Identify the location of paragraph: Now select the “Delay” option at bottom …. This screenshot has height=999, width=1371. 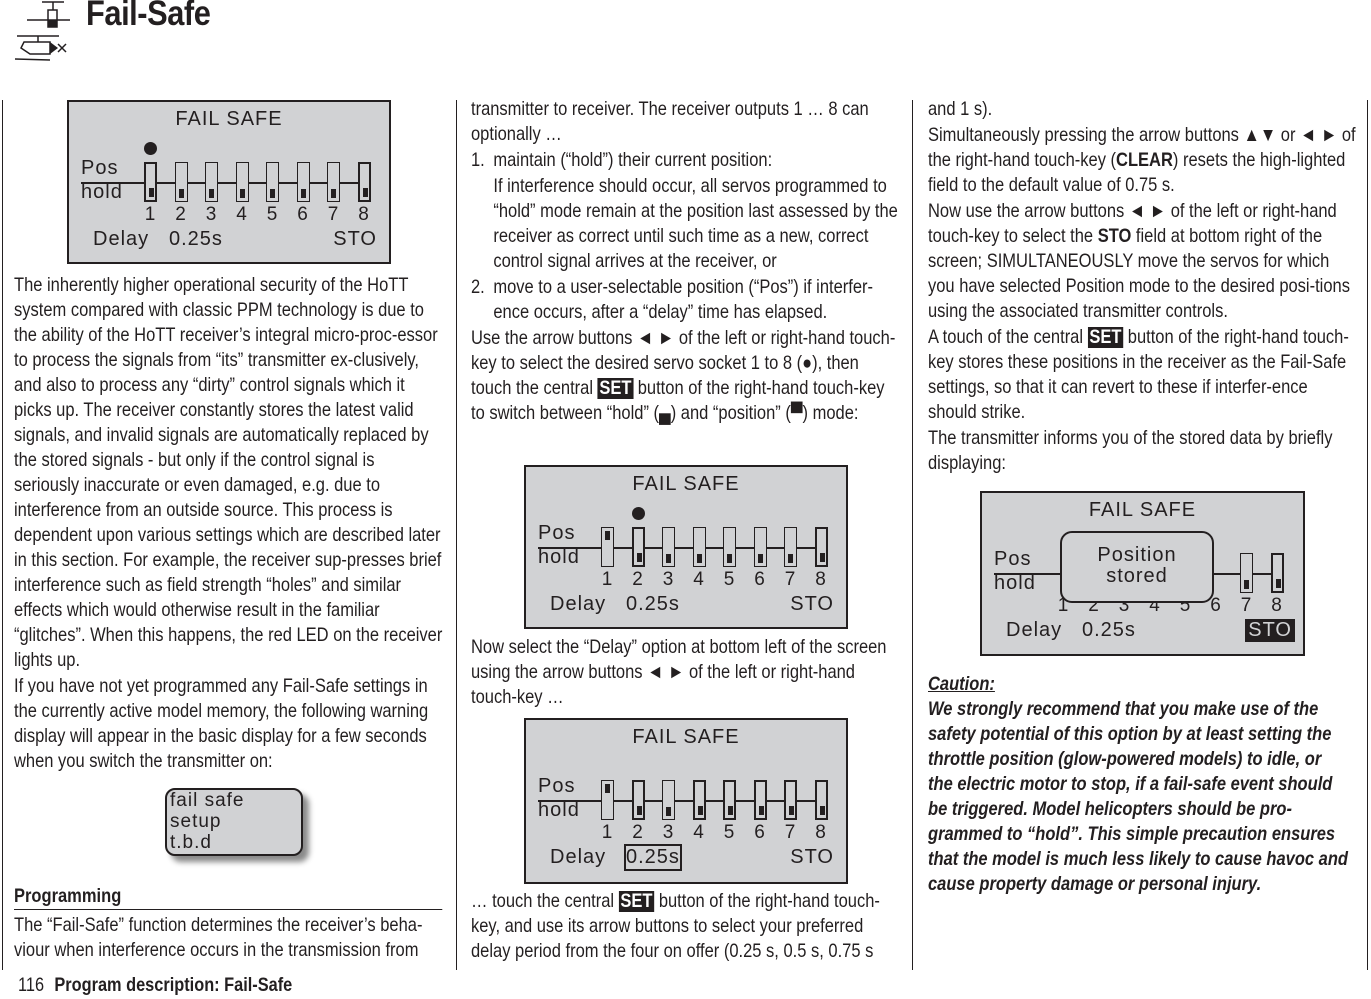
(679, 672).